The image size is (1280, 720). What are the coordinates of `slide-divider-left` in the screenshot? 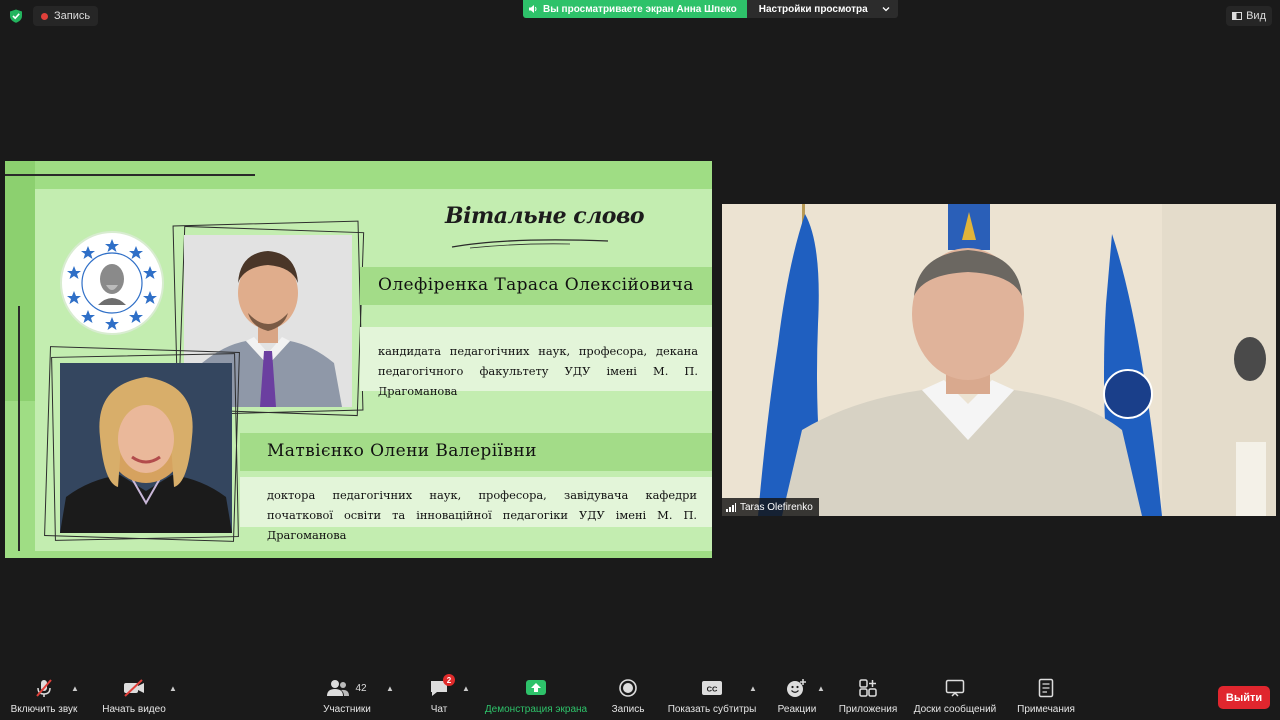 It's located at (19, 428).